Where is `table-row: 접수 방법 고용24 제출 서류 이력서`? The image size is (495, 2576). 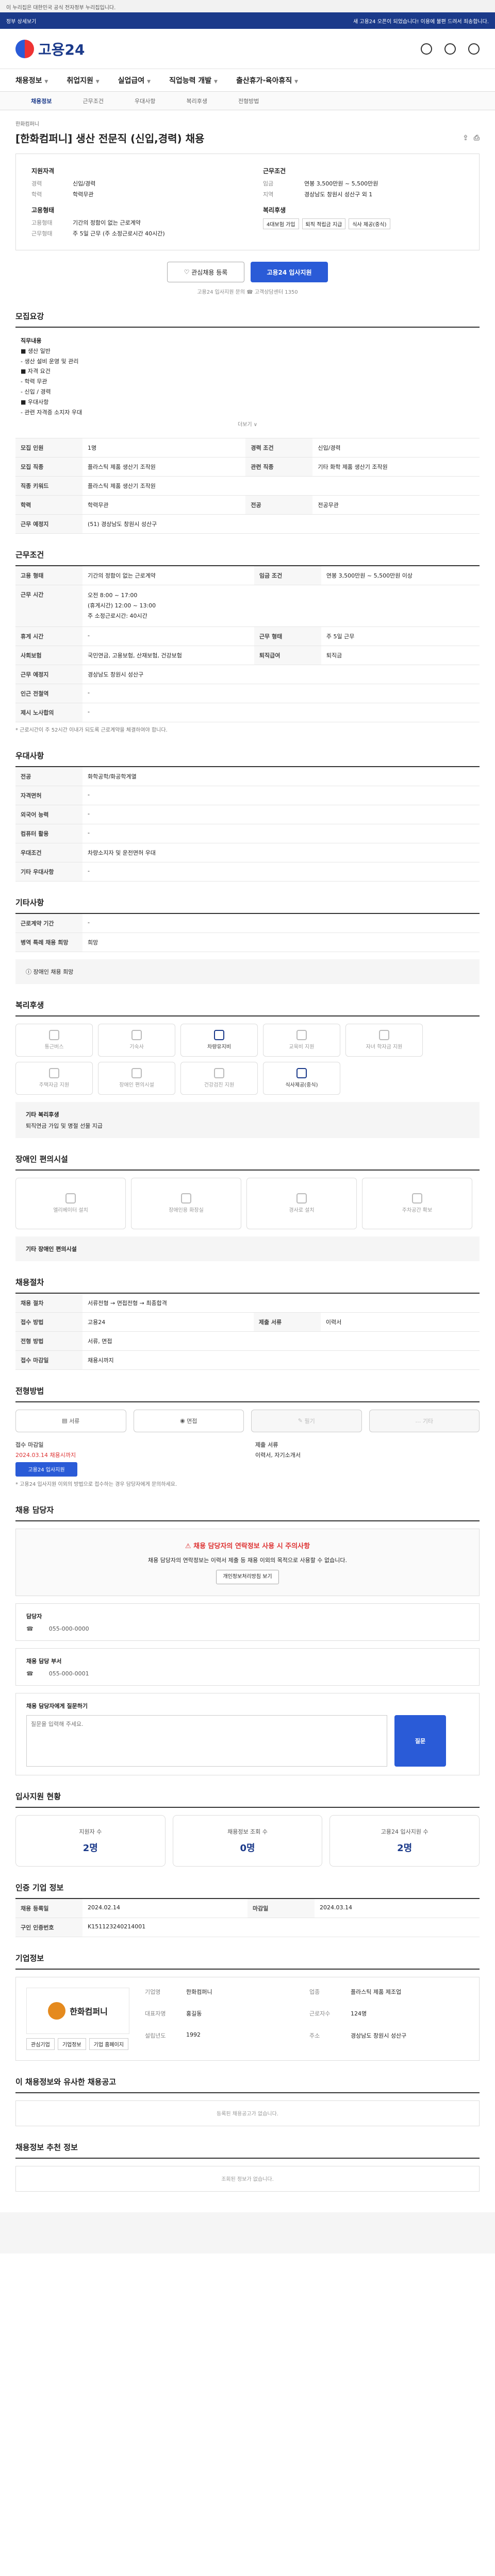 table-row: 접수 방법 고용24 제출 서류 이력서 is located at coordinates (247, 1322).